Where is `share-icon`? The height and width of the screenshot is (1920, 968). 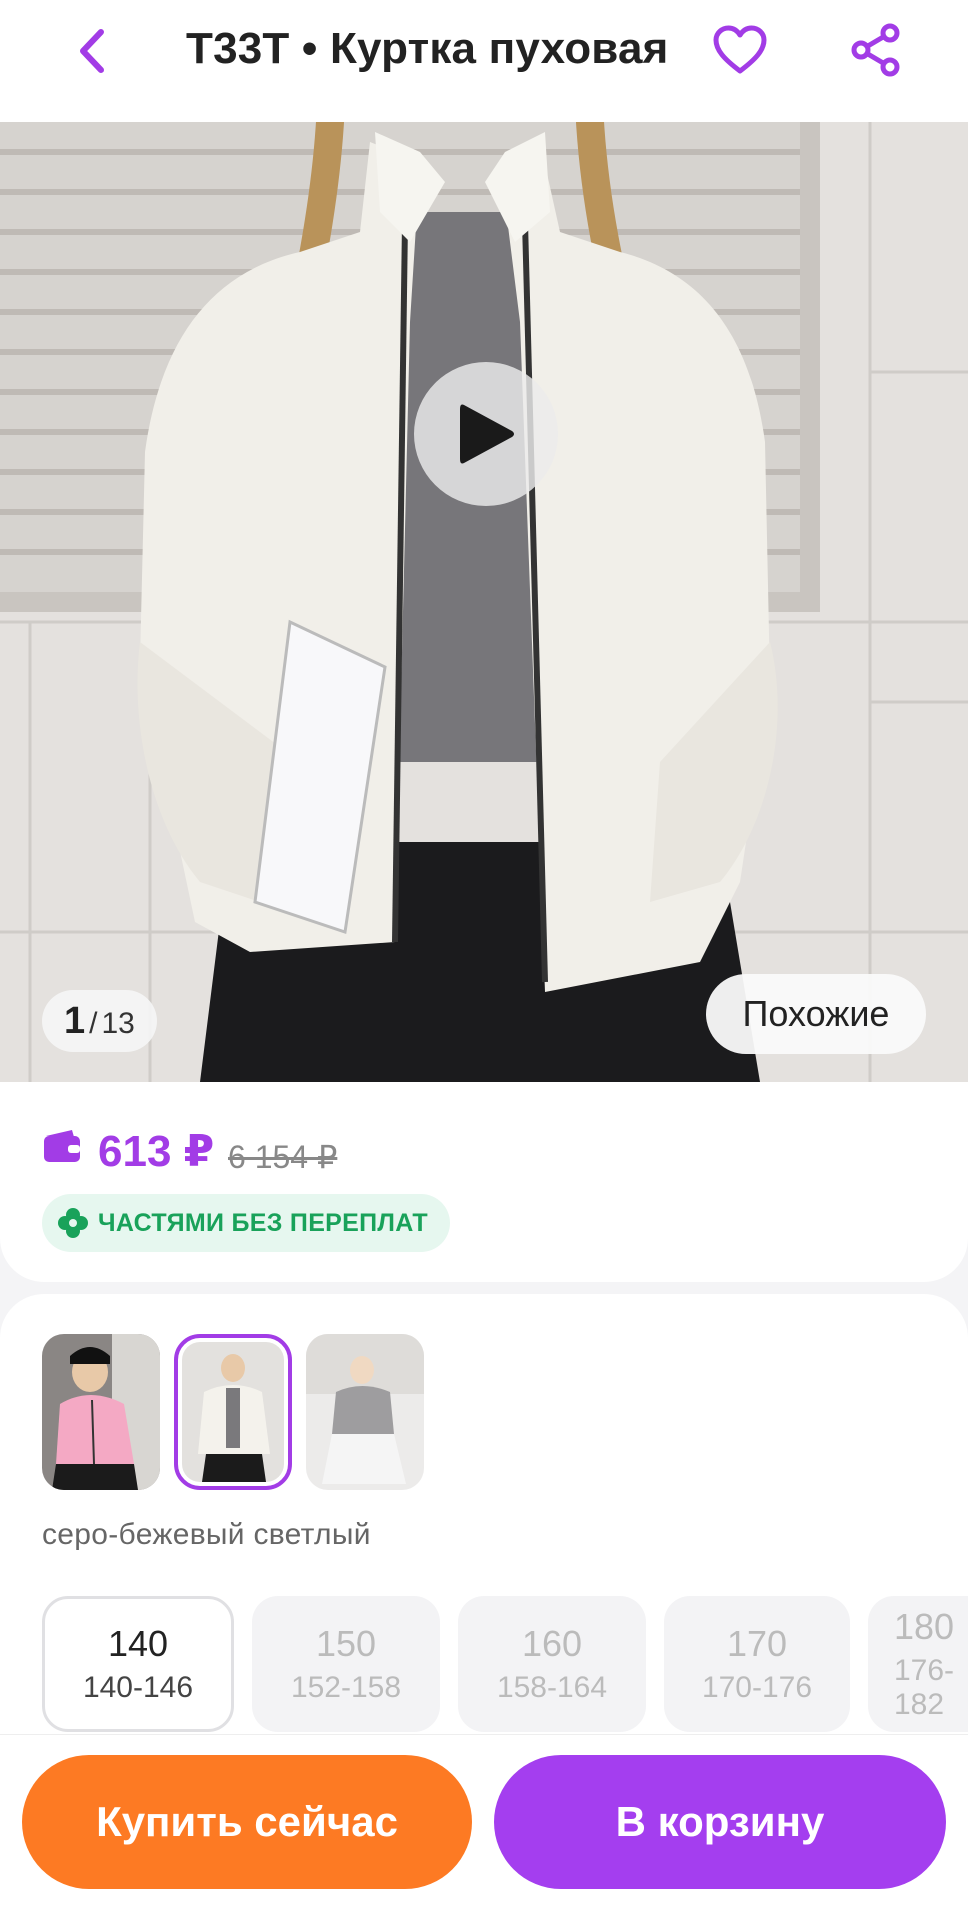
share-icon is located at coordinates (875, 50).